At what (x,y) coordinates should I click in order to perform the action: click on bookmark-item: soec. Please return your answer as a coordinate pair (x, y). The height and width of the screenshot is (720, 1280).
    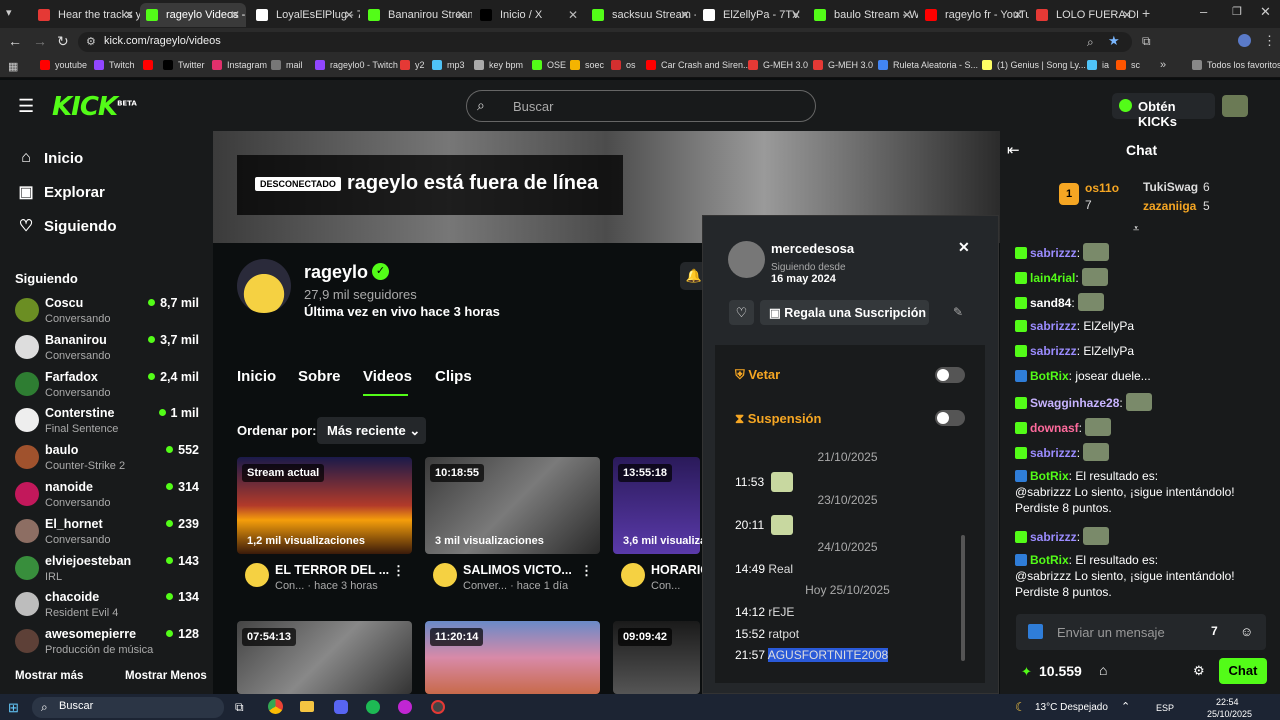
    Looking at the image, I should click on (587, 65).